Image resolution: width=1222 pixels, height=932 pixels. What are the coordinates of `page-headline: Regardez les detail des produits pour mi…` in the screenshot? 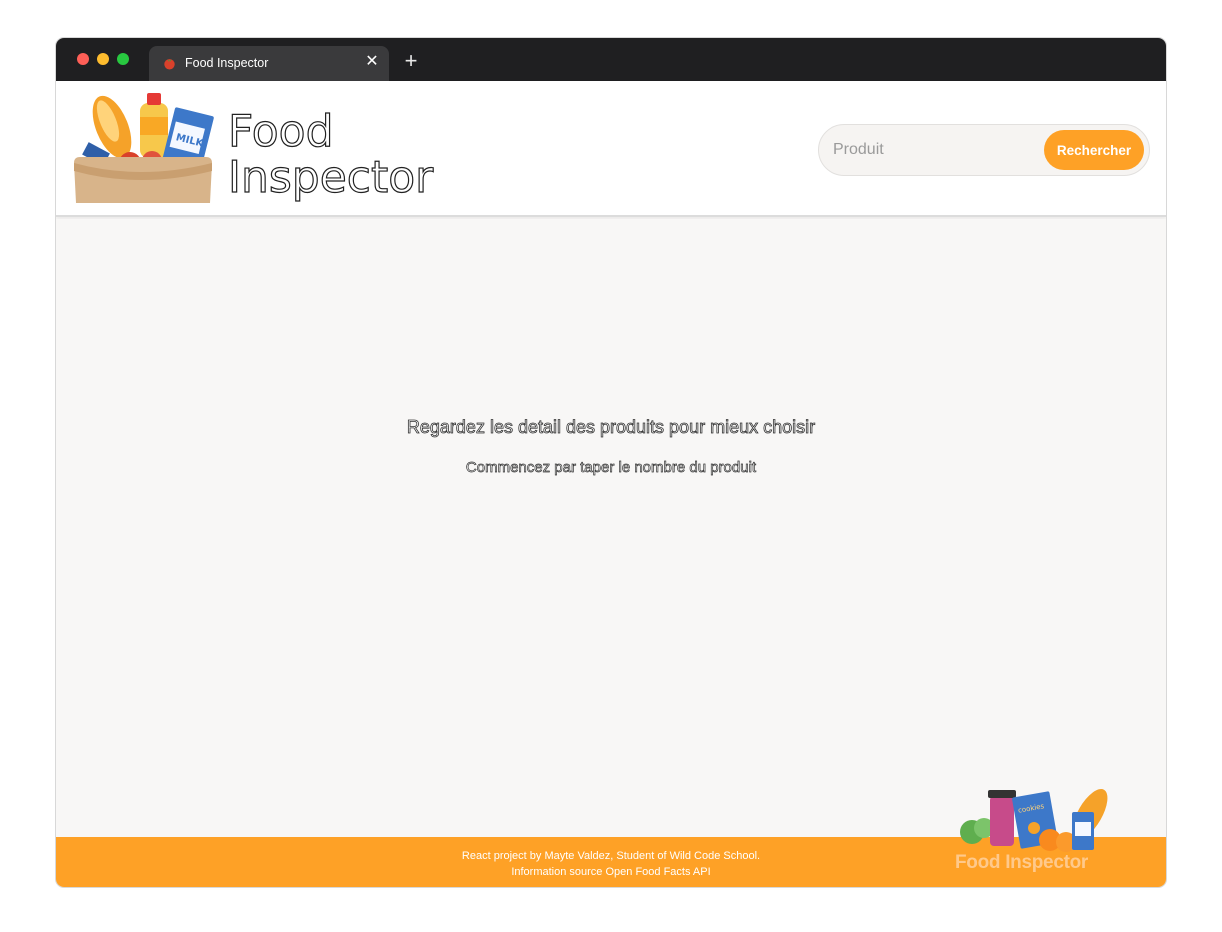 It's located at (611, 427).